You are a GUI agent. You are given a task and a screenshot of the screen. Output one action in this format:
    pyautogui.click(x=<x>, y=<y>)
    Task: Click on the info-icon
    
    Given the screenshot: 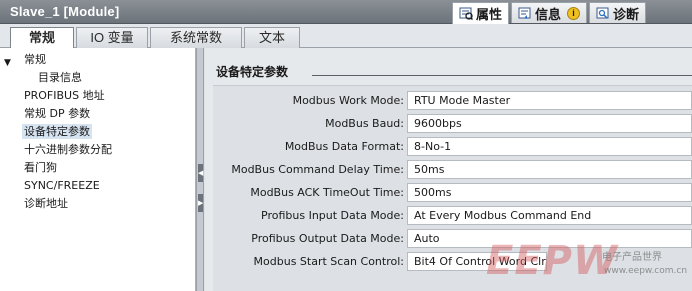 What is the action you would take?
    pyautogui.click(x=525, y=13)
    